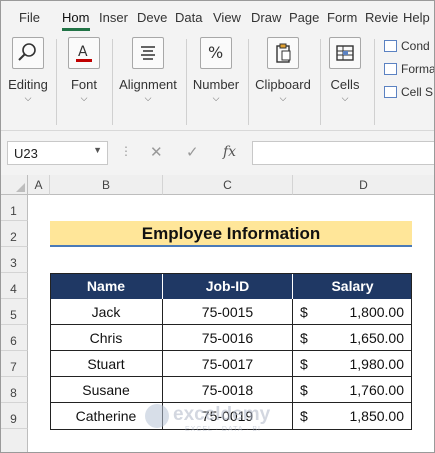 This screenshot has height=453, width=435. I want to click on cell-salary: $ 1,980.00, so click(352, 364).